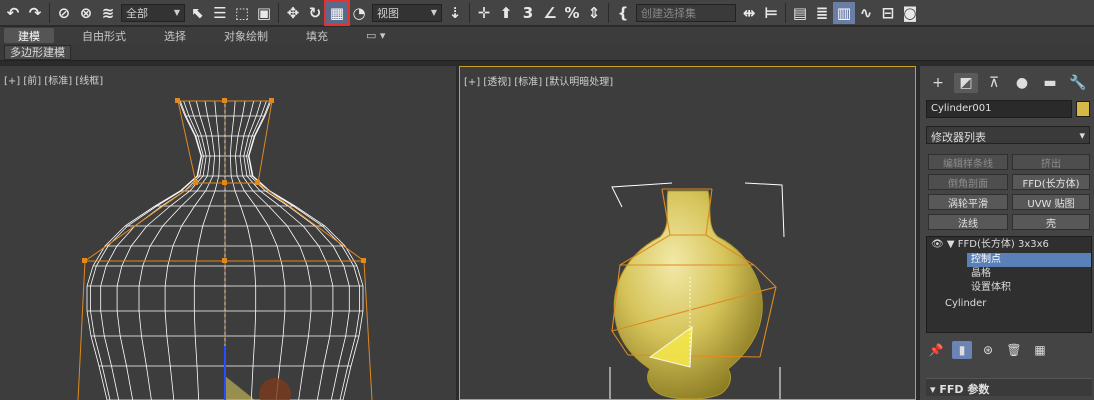 The width and height of the screenshot is (1094, 400). What do you see at coordinates (749, 13) in the screenshot?
I see `mirror-icon: ⇹` at bounding box center [749, 13].